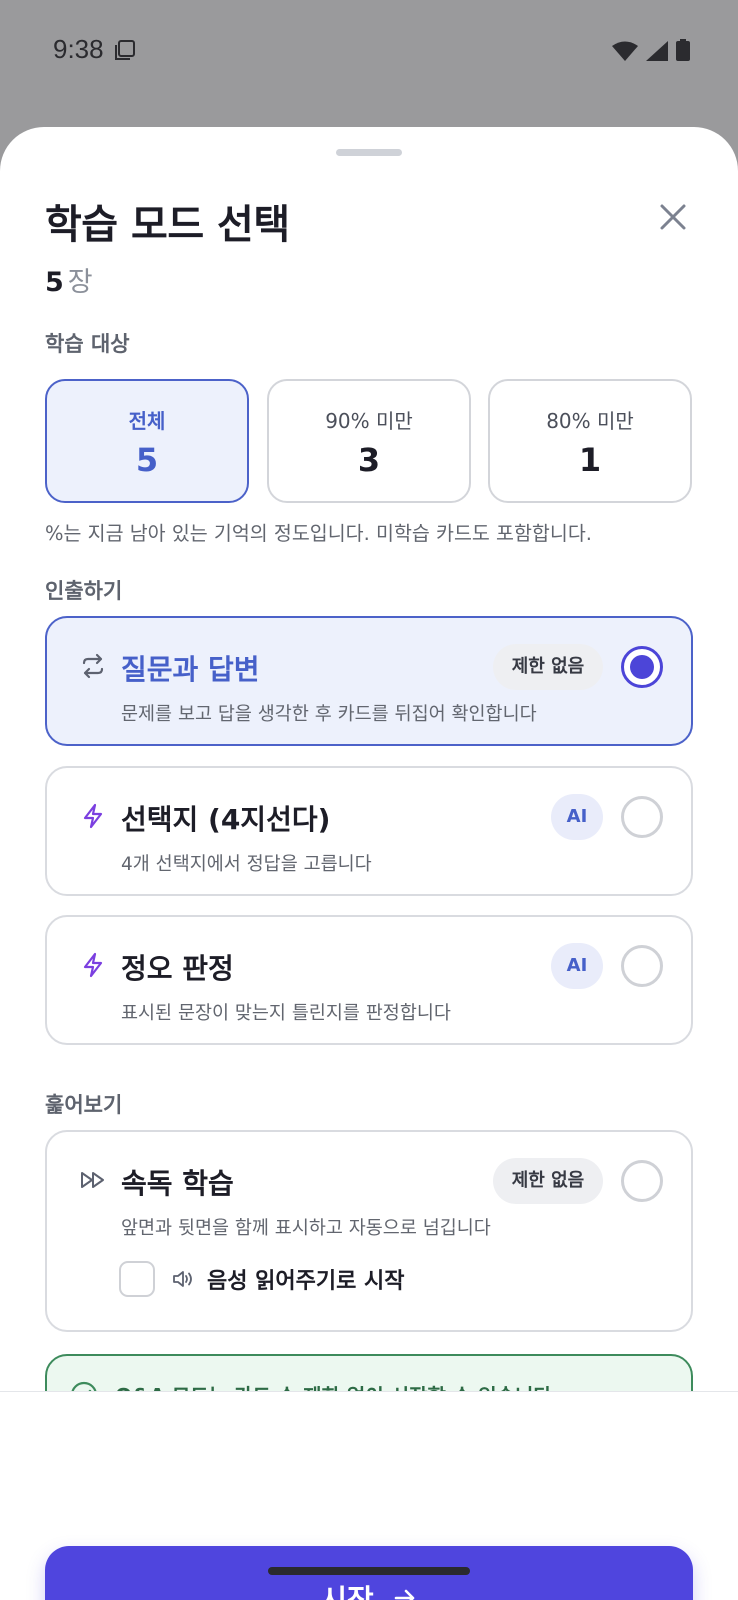  What do you see at coordinates (329, 714) in the screenshot?
I see `mode-description: 문제를 보고 답을 생각한 후 카드를 뒤집어 확인합니다` at bounding box center [329, 714].